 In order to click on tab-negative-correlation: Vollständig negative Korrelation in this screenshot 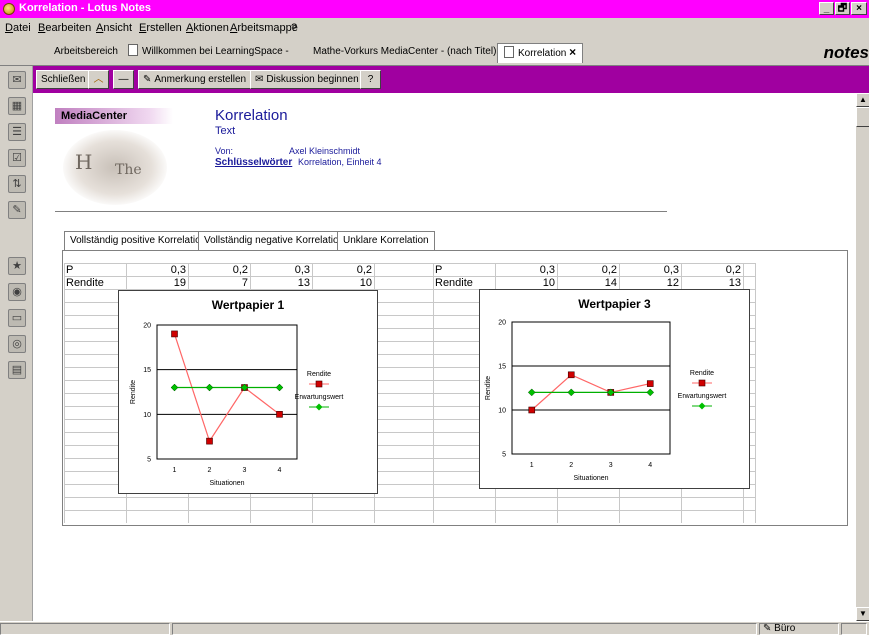, I will do `click(274, 241)`.